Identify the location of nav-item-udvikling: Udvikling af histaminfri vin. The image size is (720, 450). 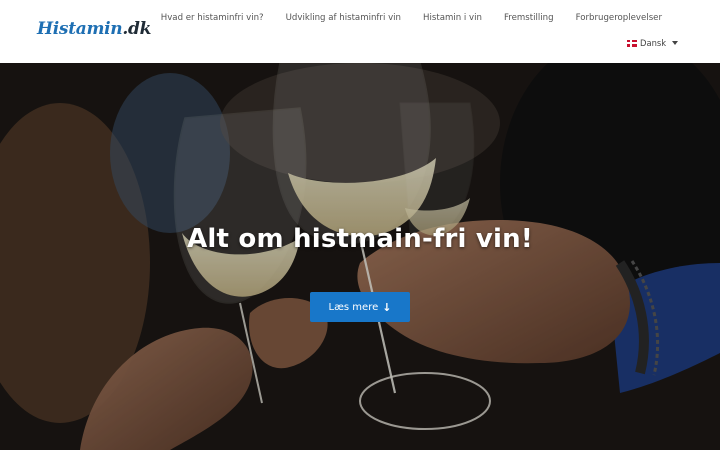
(343, 18).